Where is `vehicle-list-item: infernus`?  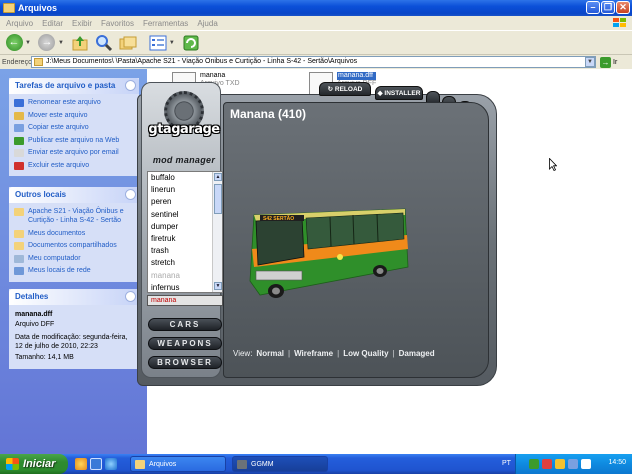
vehicle-list-item: infernus is located at coordinates (185, 287).